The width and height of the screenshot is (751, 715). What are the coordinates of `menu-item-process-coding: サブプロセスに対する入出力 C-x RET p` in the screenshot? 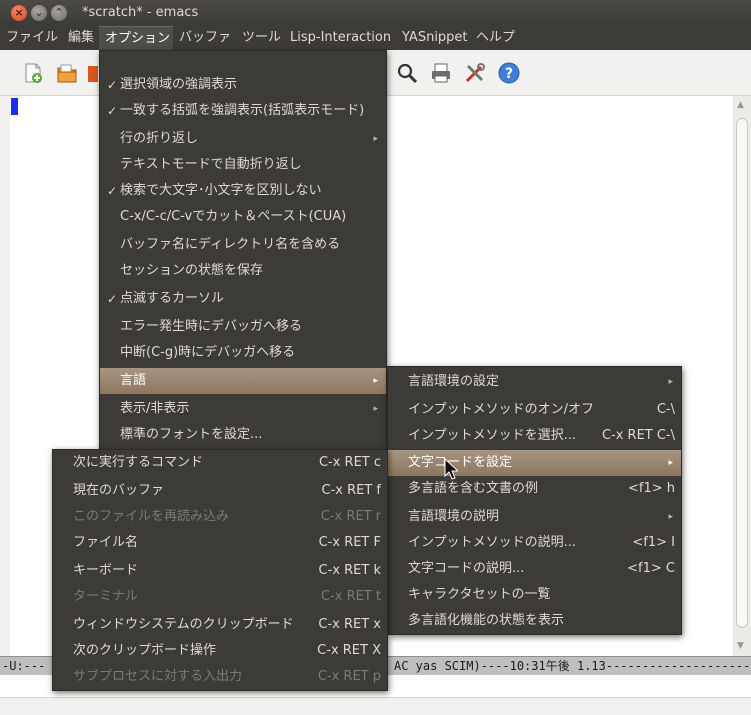 It's located at (227, 676).